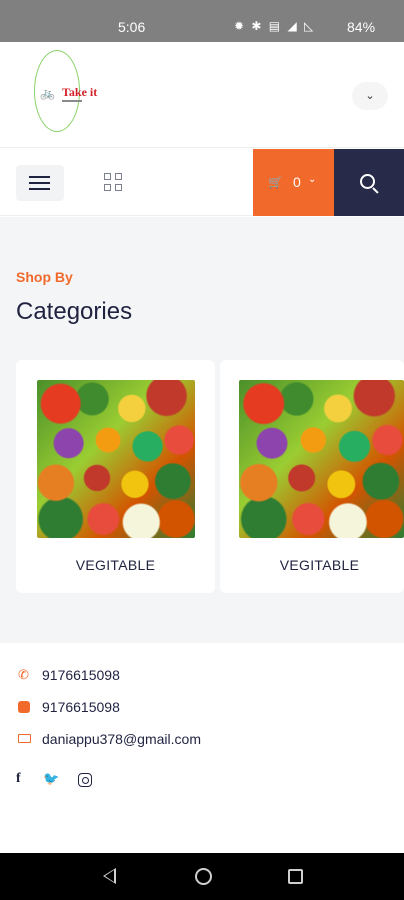  What do you see at coordinates (114, 183) in the screenshot?
I see `grid-view-icon` at bounding box center [114, 183].